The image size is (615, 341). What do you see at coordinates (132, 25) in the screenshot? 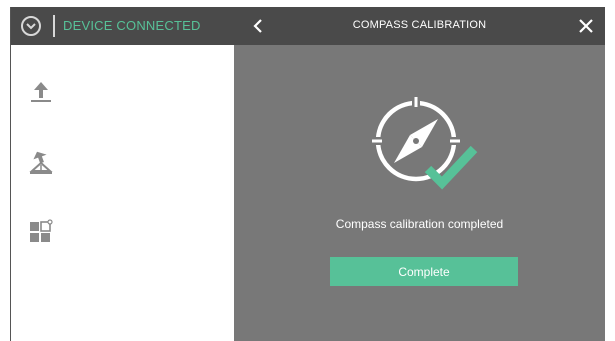
I see `device-status: DEVICE CONNECTED` at bounding box center [132, 25].